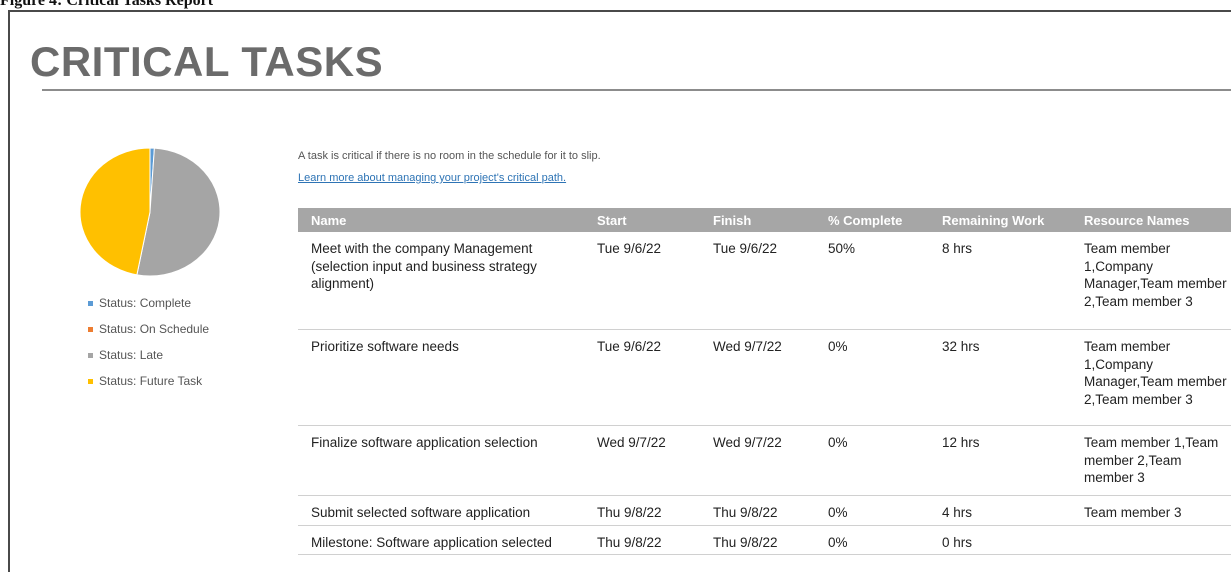 The width and height of the screenshot is (1231, 572). What do you see at coordinates (1000, 510) in the screenshot?
I see `remaining-work-cell: 4 hrs` at bounding box center [1000, 510].